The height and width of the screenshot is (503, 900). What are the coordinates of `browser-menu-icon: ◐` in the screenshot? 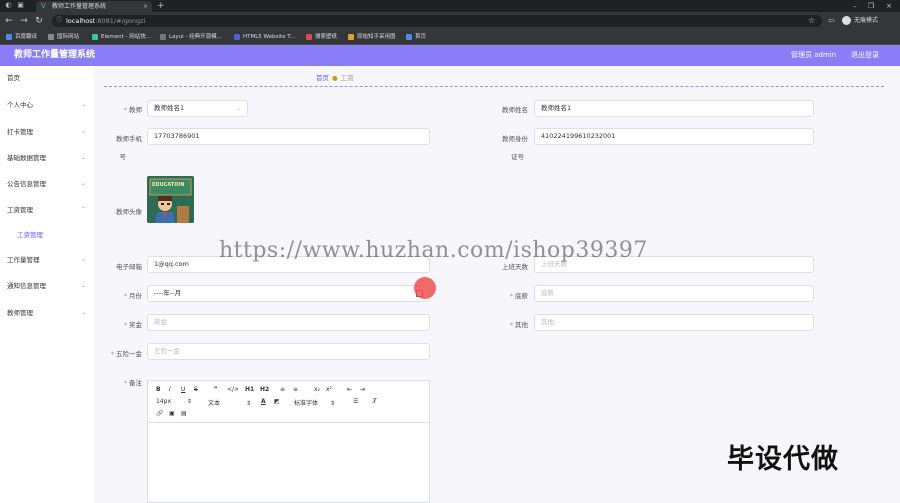 It's located at (8, 5).